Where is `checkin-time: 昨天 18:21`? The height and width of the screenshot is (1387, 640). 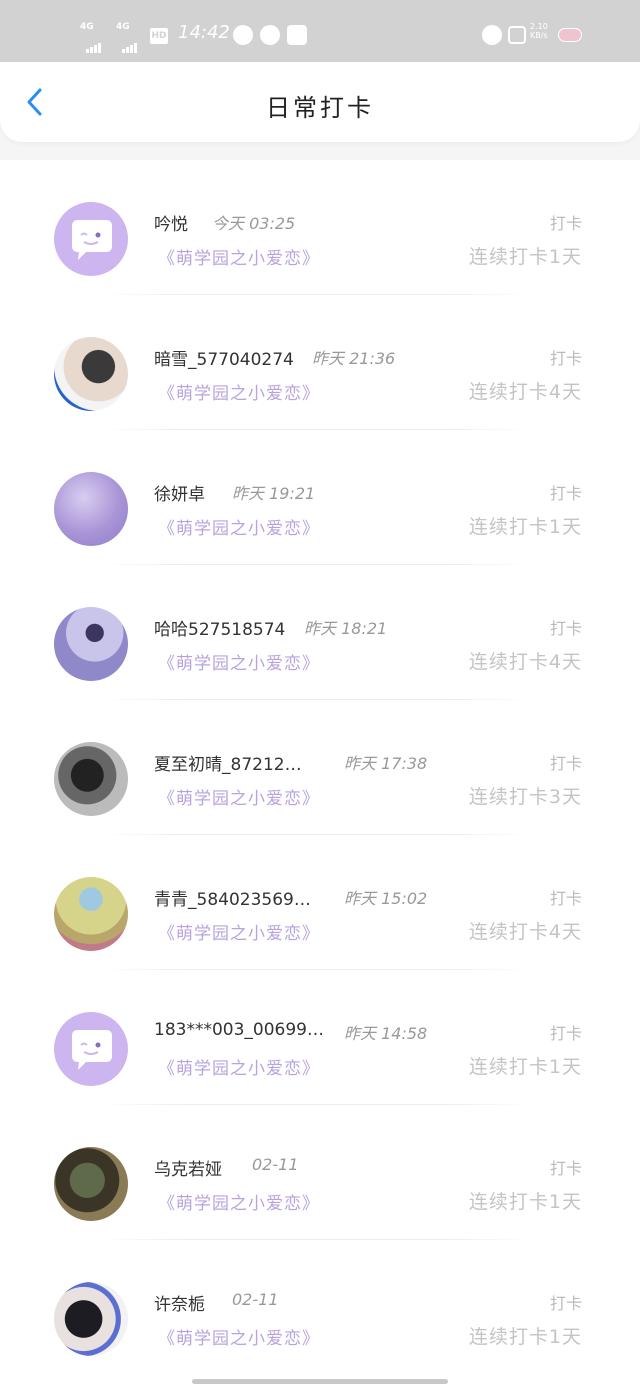
checkin-time: 昨天 18:21 is located at coordinates (346, 628).